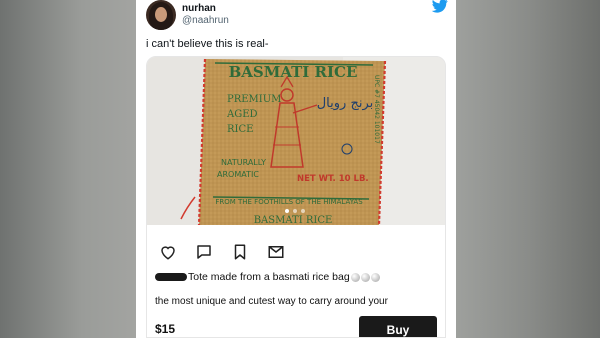  I want to click on redacted-username, so click(171, 277).